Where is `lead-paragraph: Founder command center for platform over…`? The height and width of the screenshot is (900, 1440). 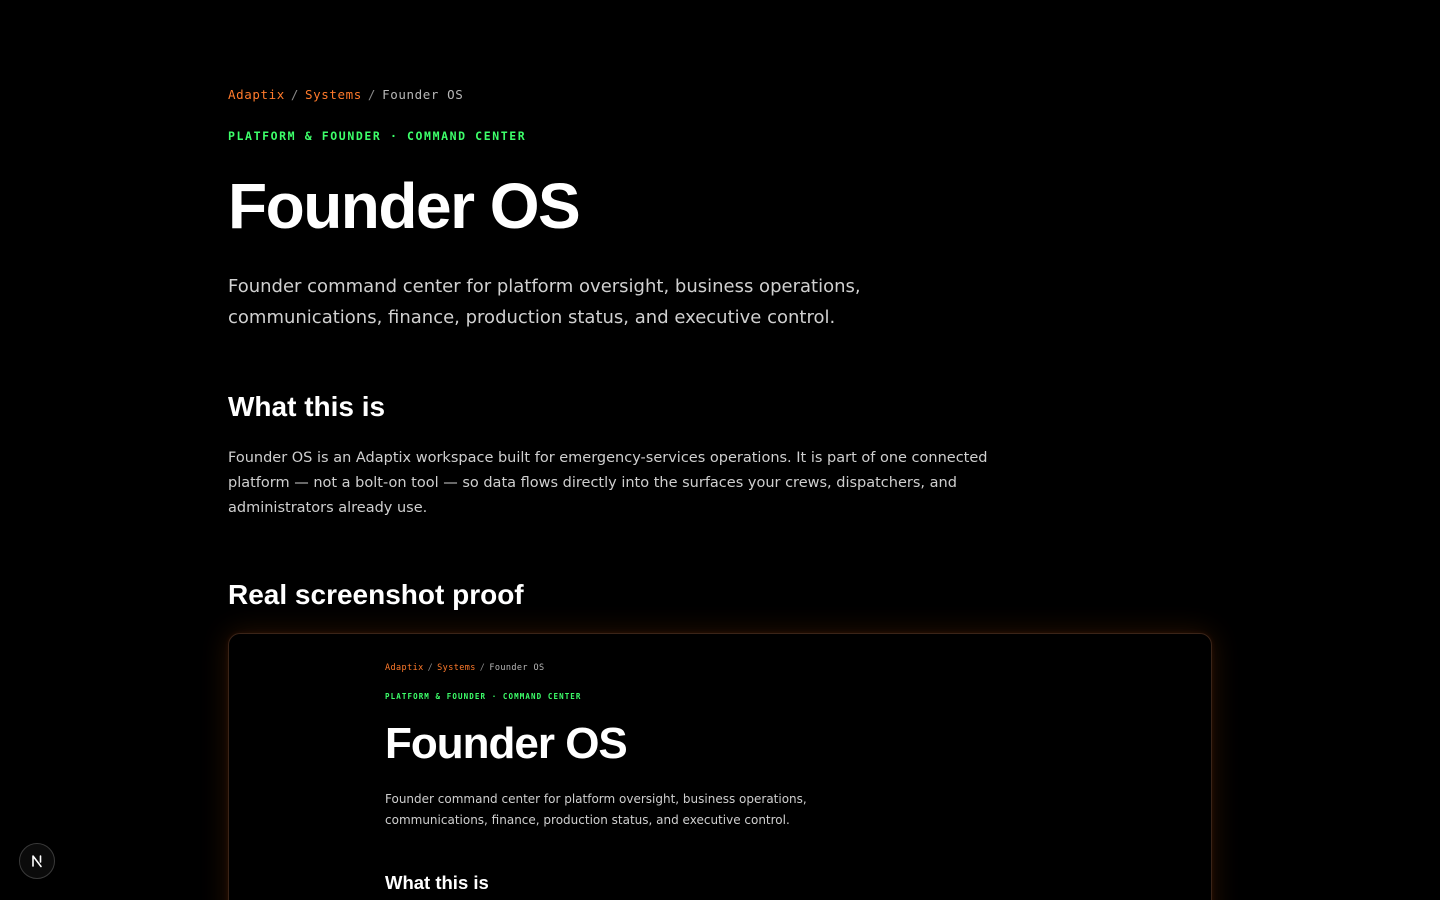
lead-paragraph: Founder command center for platform over… is located at coordinates (544, 302).